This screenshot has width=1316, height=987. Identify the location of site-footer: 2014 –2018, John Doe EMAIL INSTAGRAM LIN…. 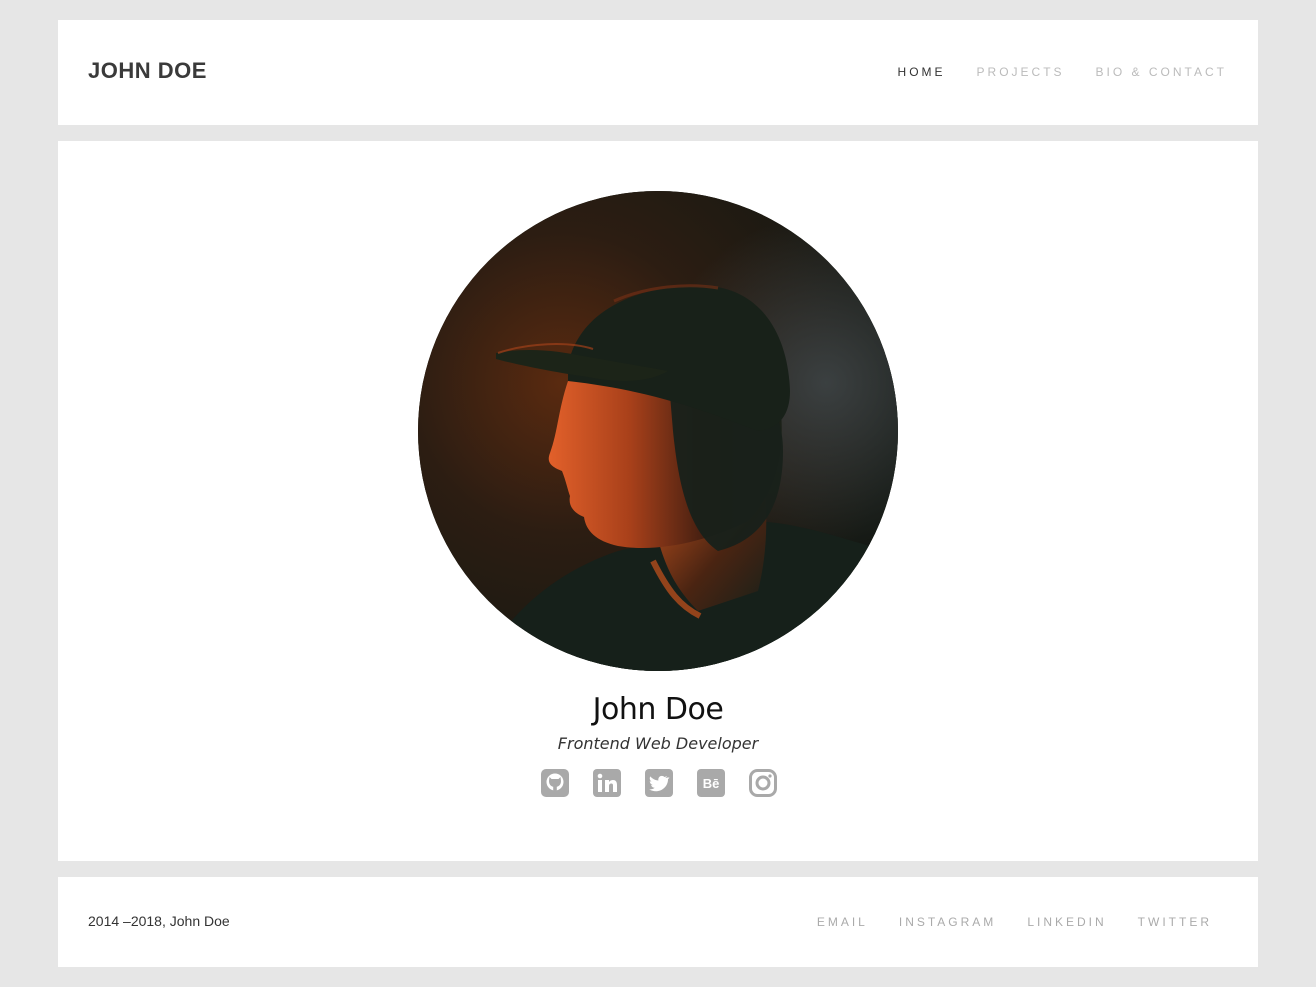
(658, 922).